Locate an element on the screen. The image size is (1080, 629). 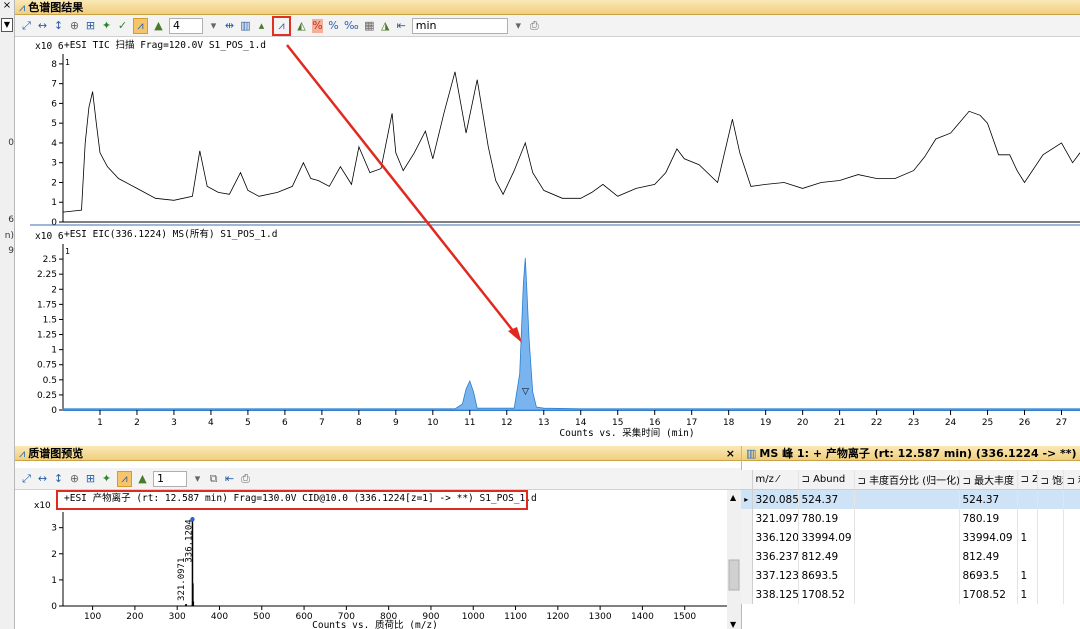
x-tick-label: 300 is located at coordinates (177, 617).